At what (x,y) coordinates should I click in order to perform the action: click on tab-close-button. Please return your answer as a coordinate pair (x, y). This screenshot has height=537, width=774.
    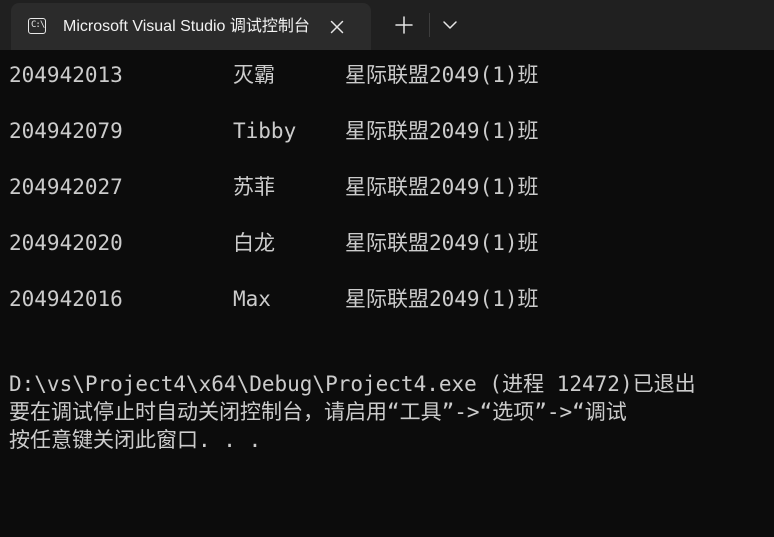
    Looking at the image, I should click on (337, 27).